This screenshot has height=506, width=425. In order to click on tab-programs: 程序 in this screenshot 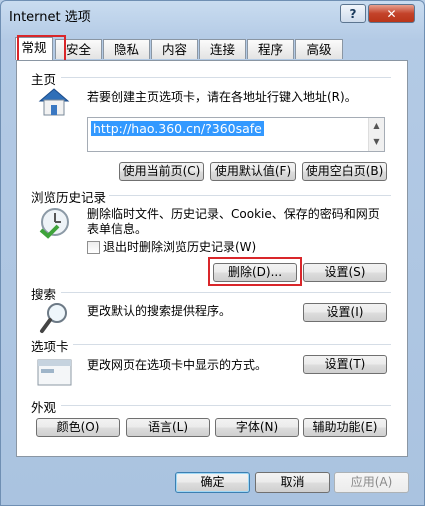, I will do `click(270, 49)`.